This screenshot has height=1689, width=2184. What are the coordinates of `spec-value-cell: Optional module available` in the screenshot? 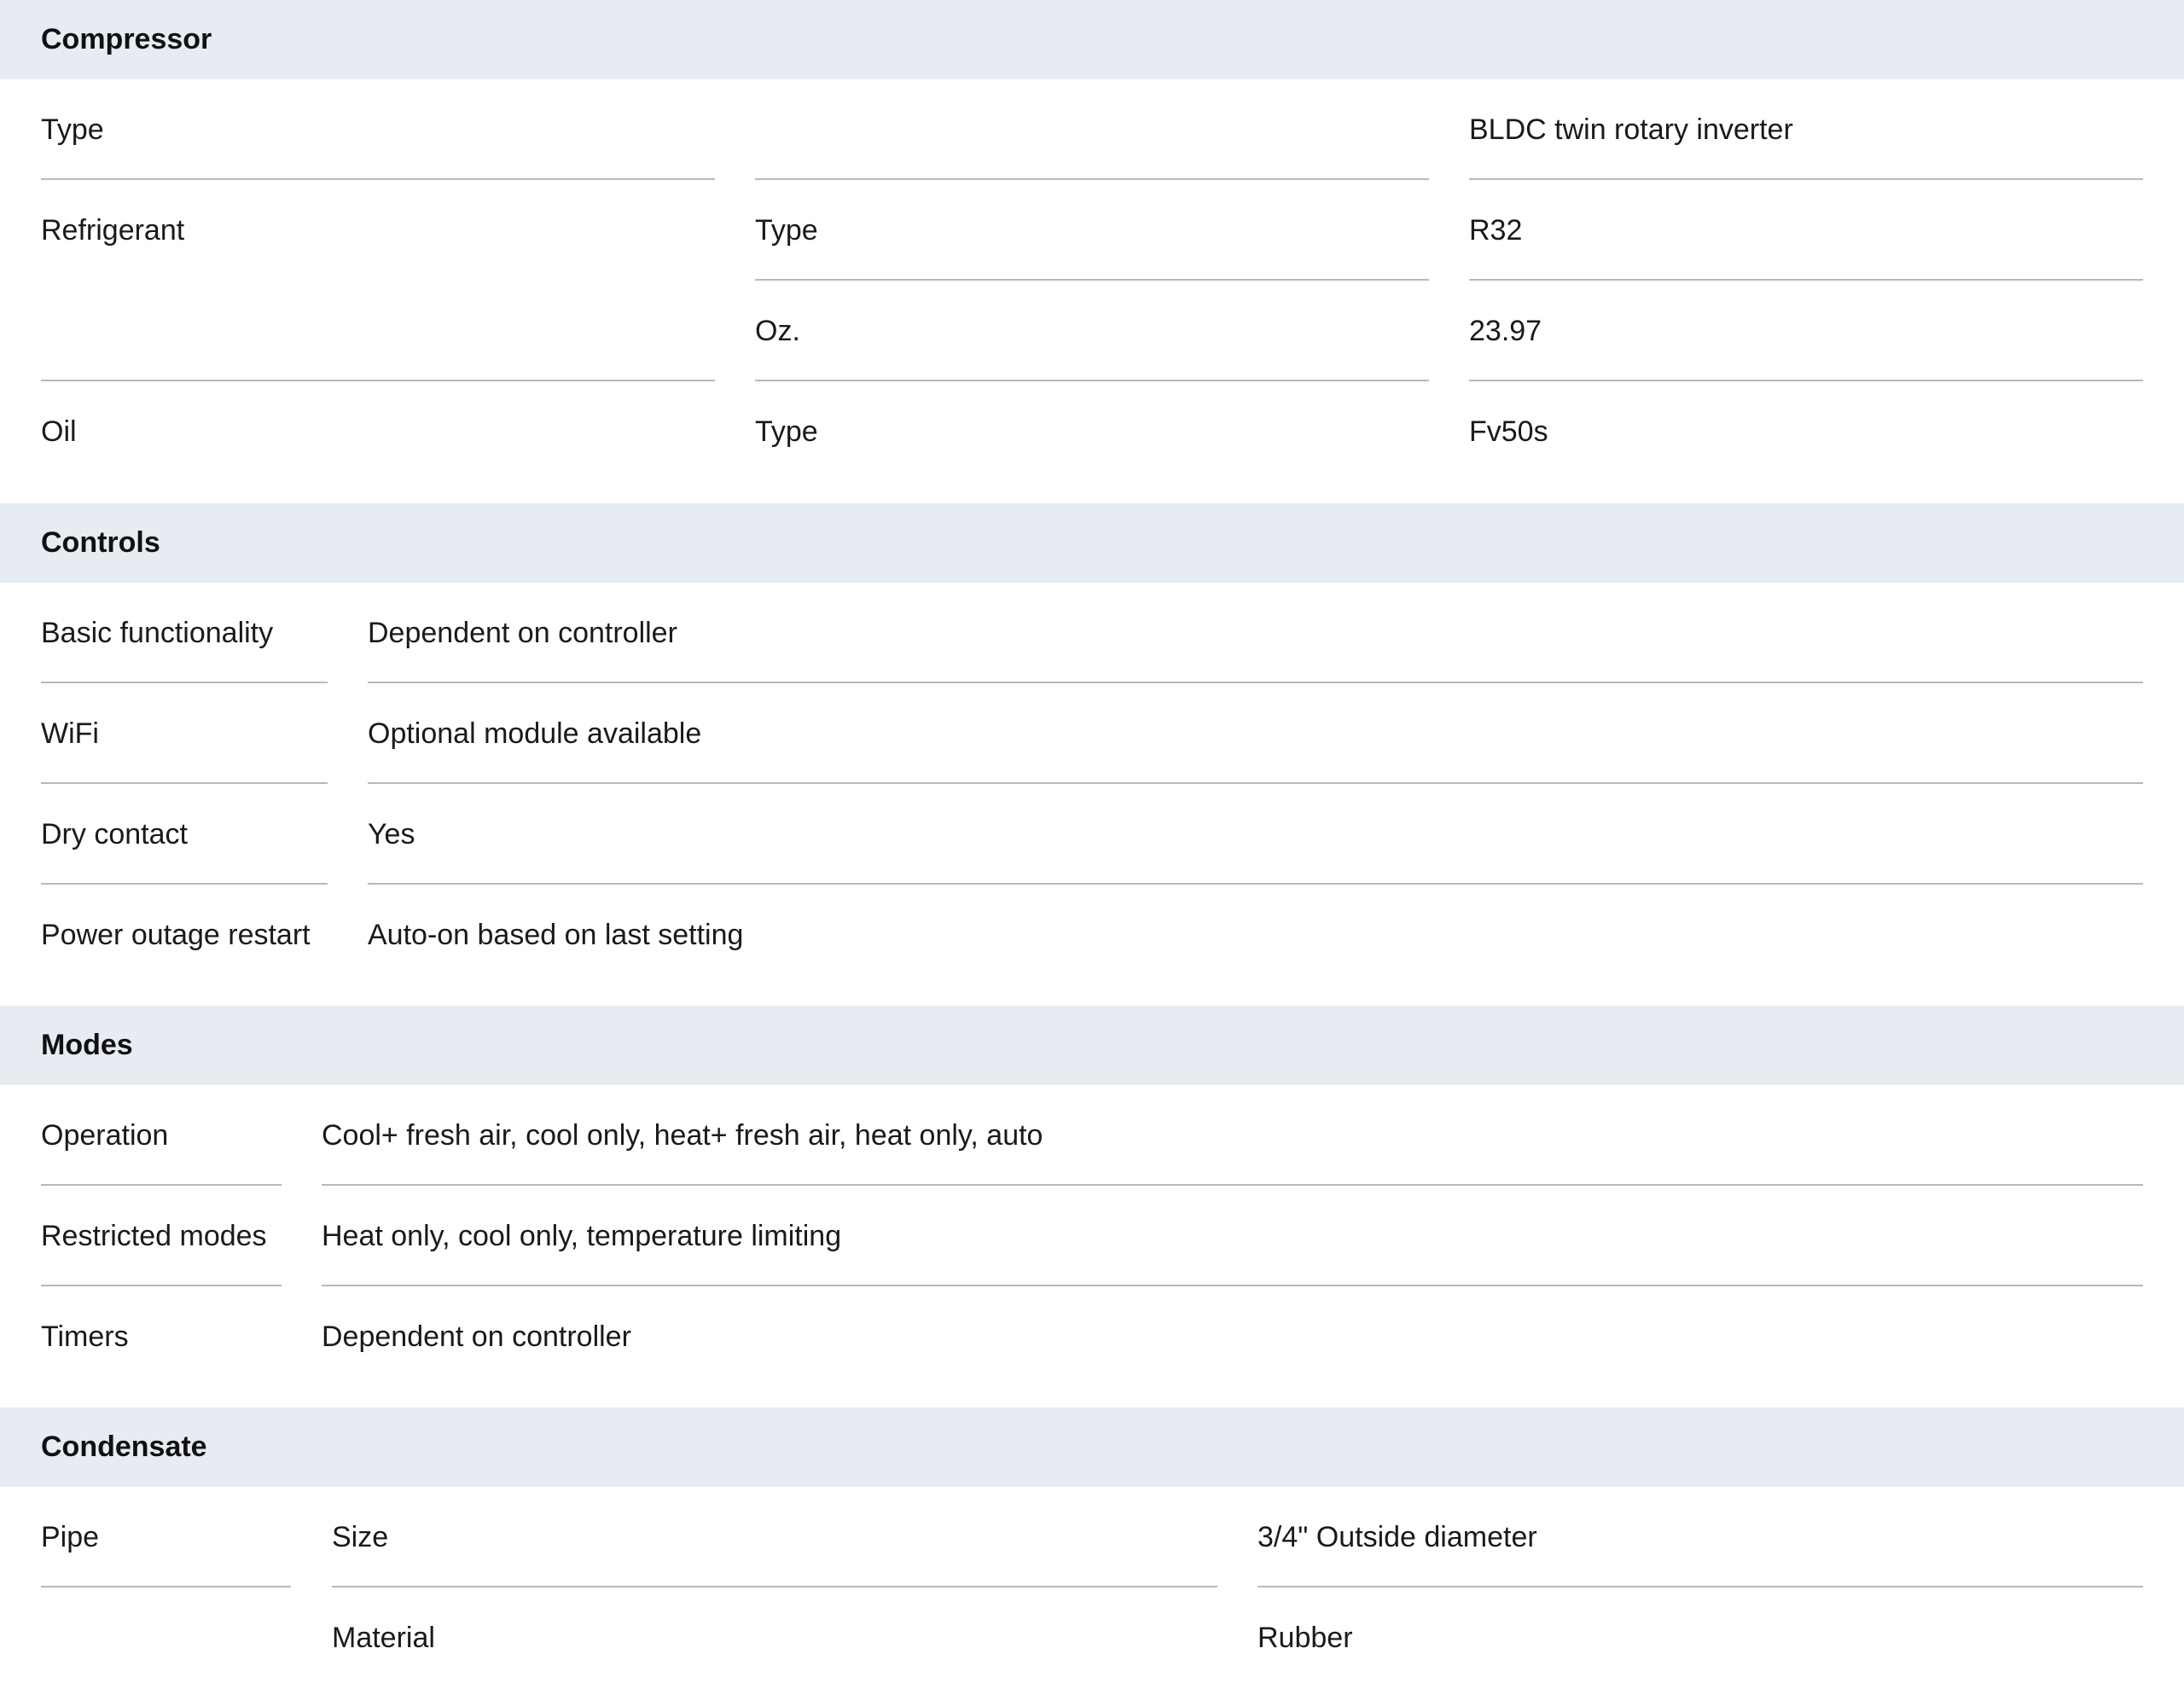 It's located at (1256, 733).